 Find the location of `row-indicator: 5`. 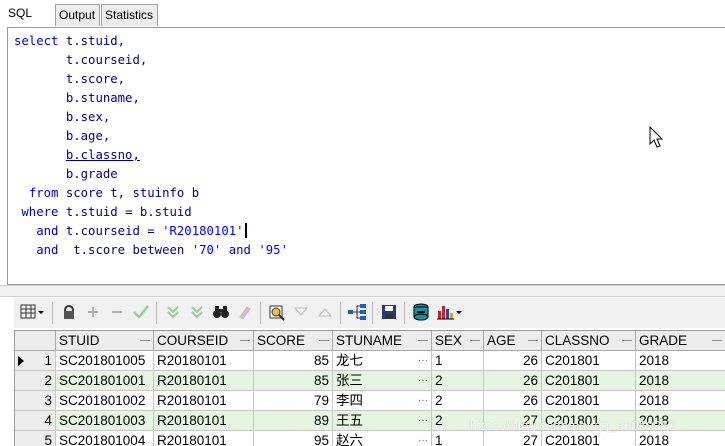

row-indicator: 5 is located at coordinates (35, 438).